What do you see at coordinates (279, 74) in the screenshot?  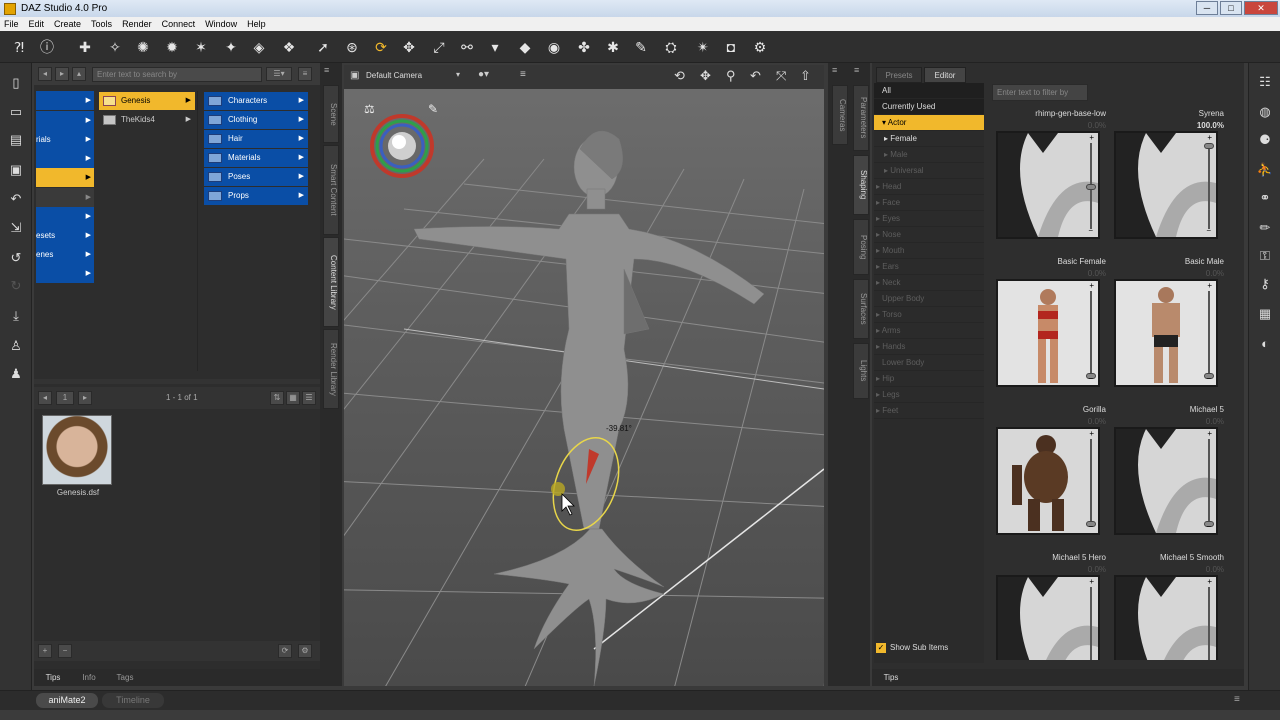 I see `view-options-icon: ☰▾` at bounding box center [279, 74].